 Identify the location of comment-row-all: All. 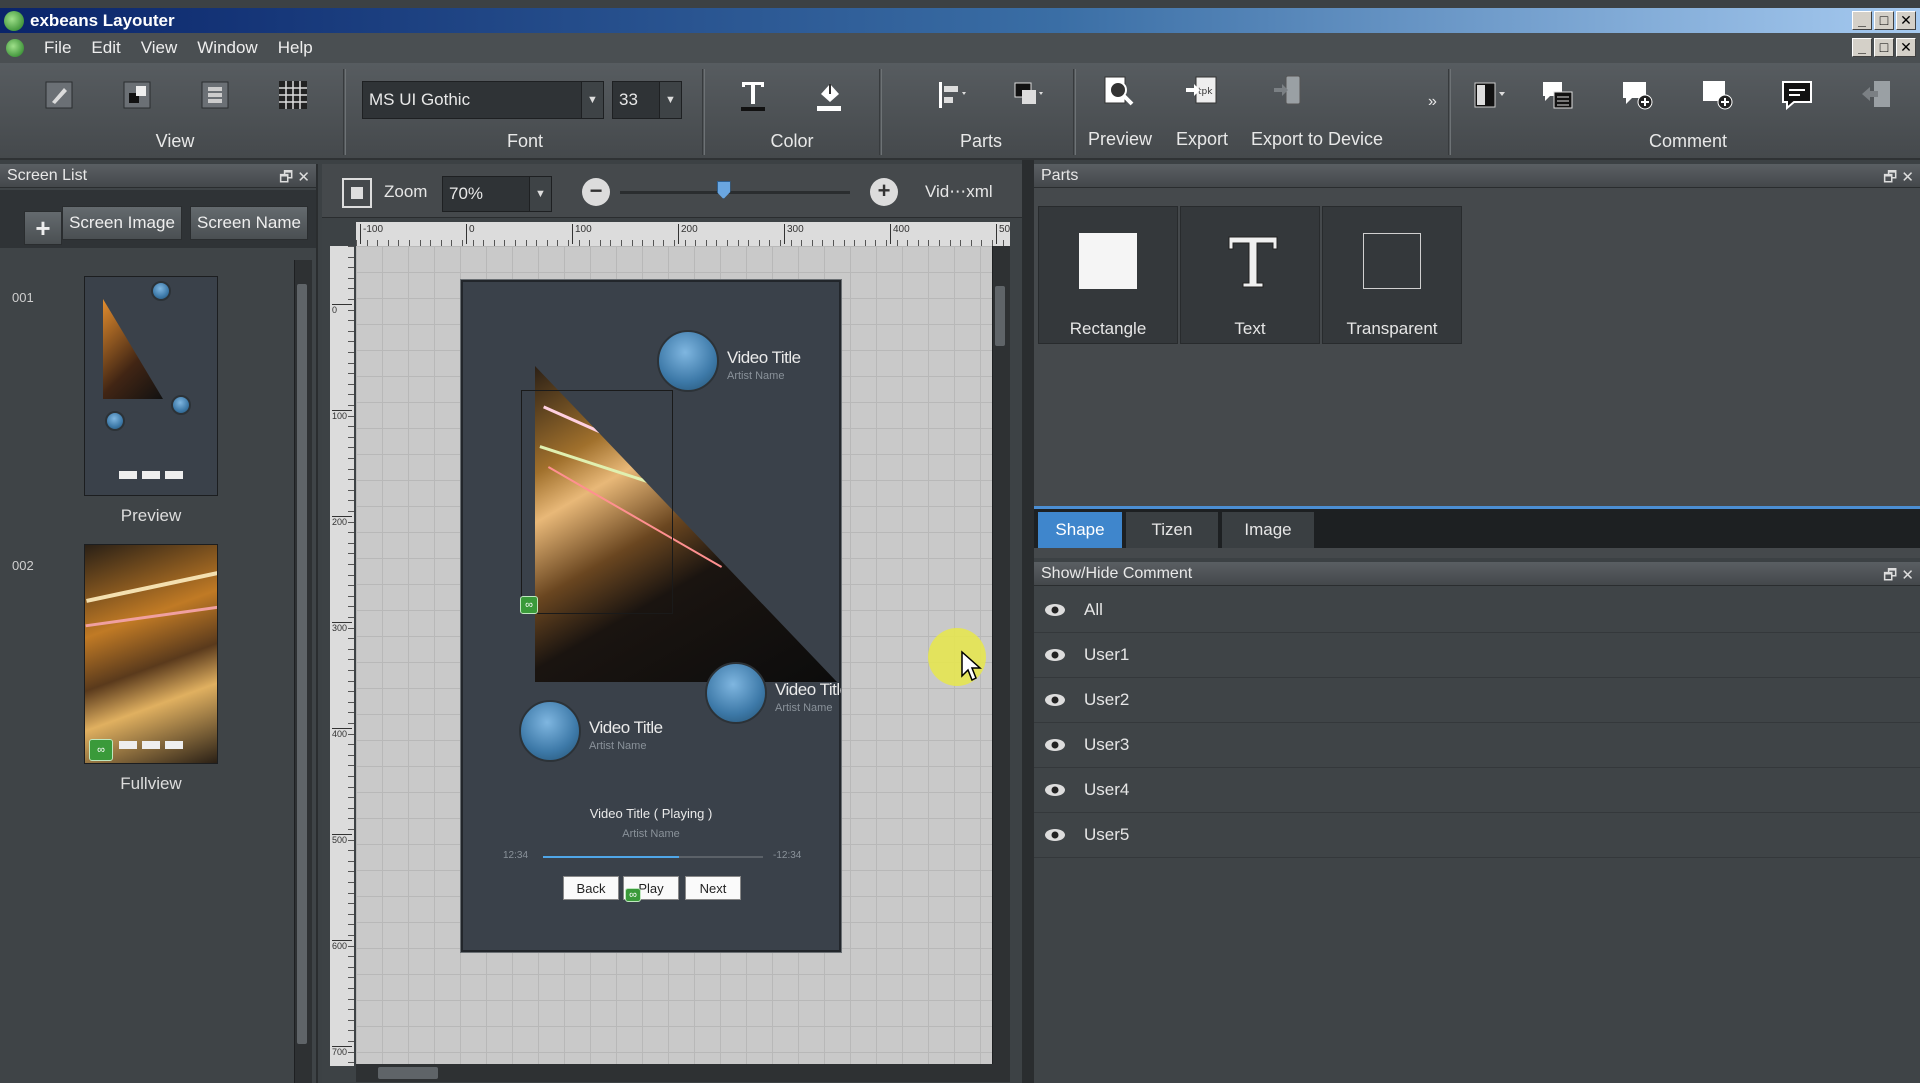
(1477, 610).